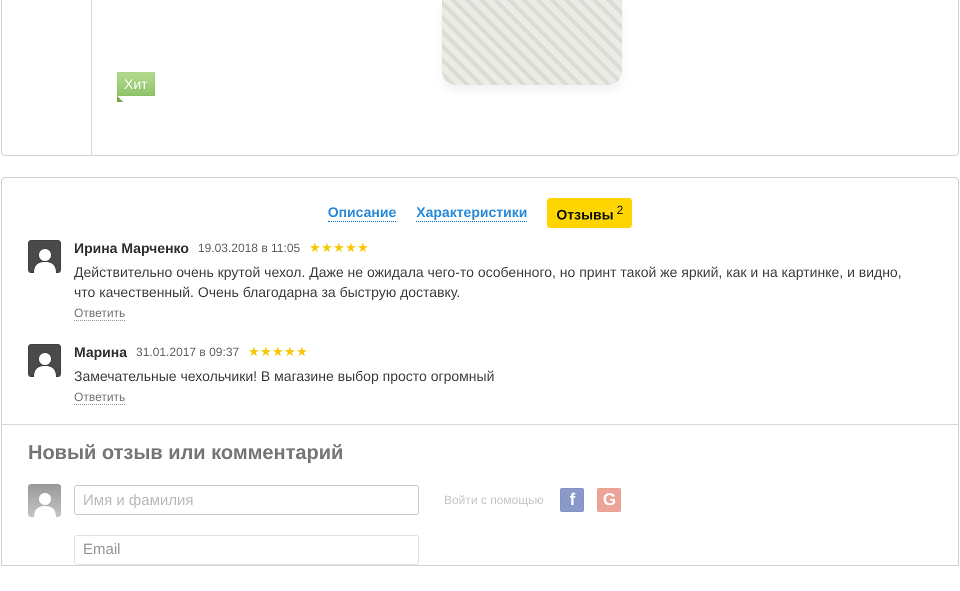 The image size is (960, 591). What do you see at coordinates (246, 549) in the screenshot?
I see `email-input: Email` at bounding box center [246, 549].